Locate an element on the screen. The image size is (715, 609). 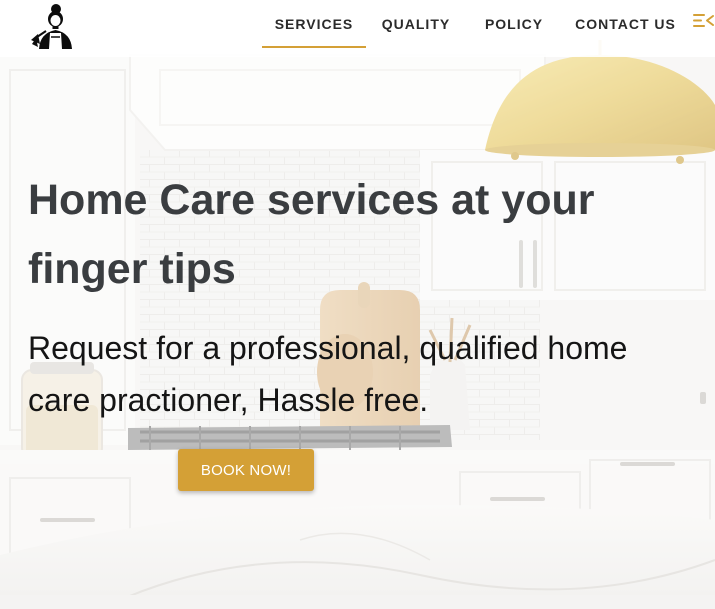
nav-item-policy: POLICY is located at coordinates (514, 24).